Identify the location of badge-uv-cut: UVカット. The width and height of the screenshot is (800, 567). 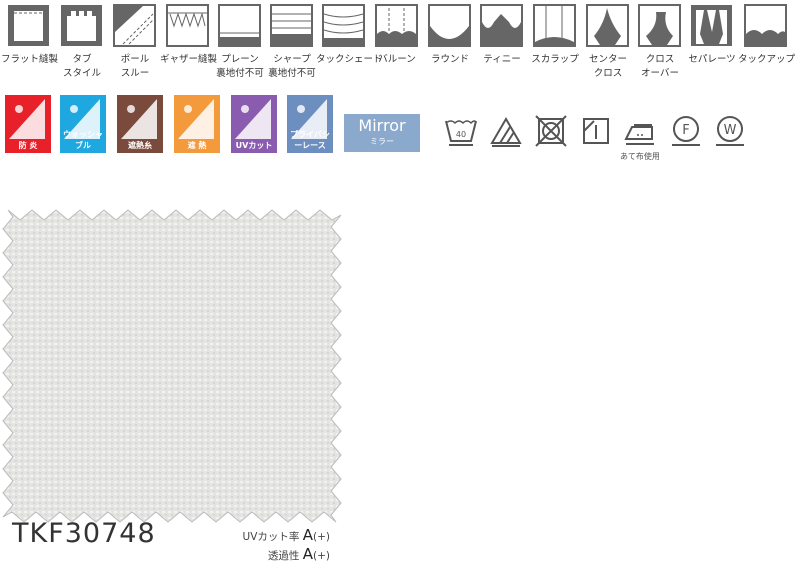
(254, 124).